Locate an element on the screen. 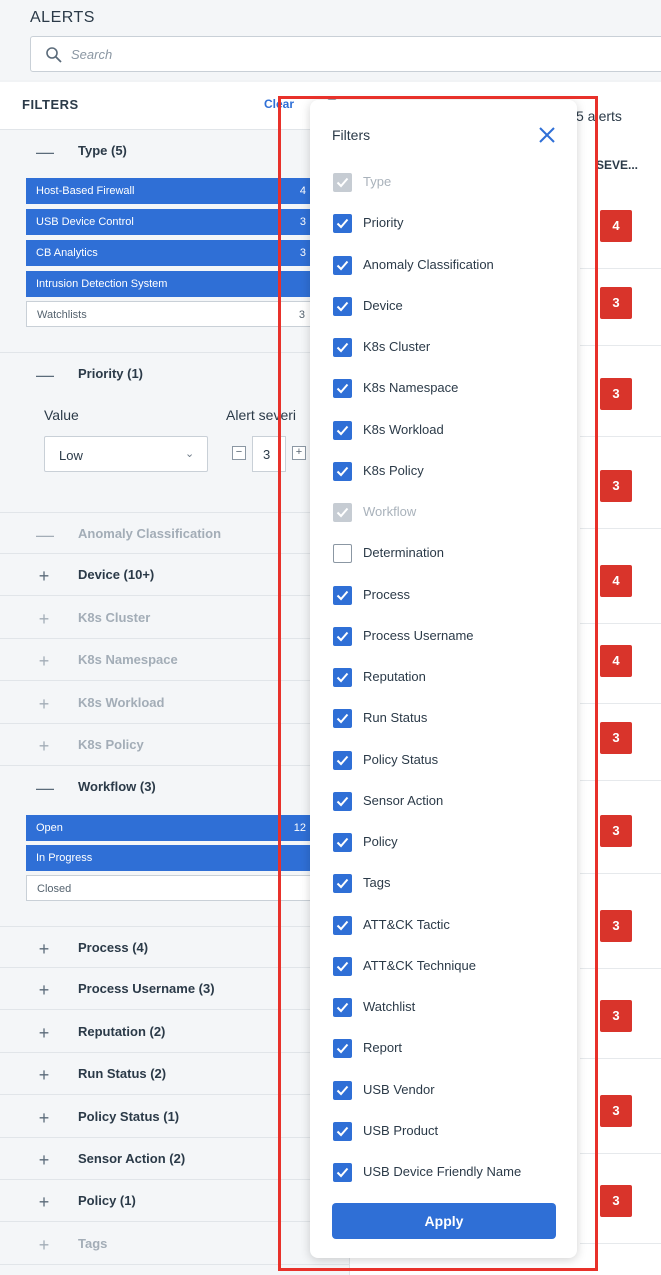 The width and height of the screenshot is (661, 1275). filter-option: K8s Namespace is located at coordinates (448, 390).